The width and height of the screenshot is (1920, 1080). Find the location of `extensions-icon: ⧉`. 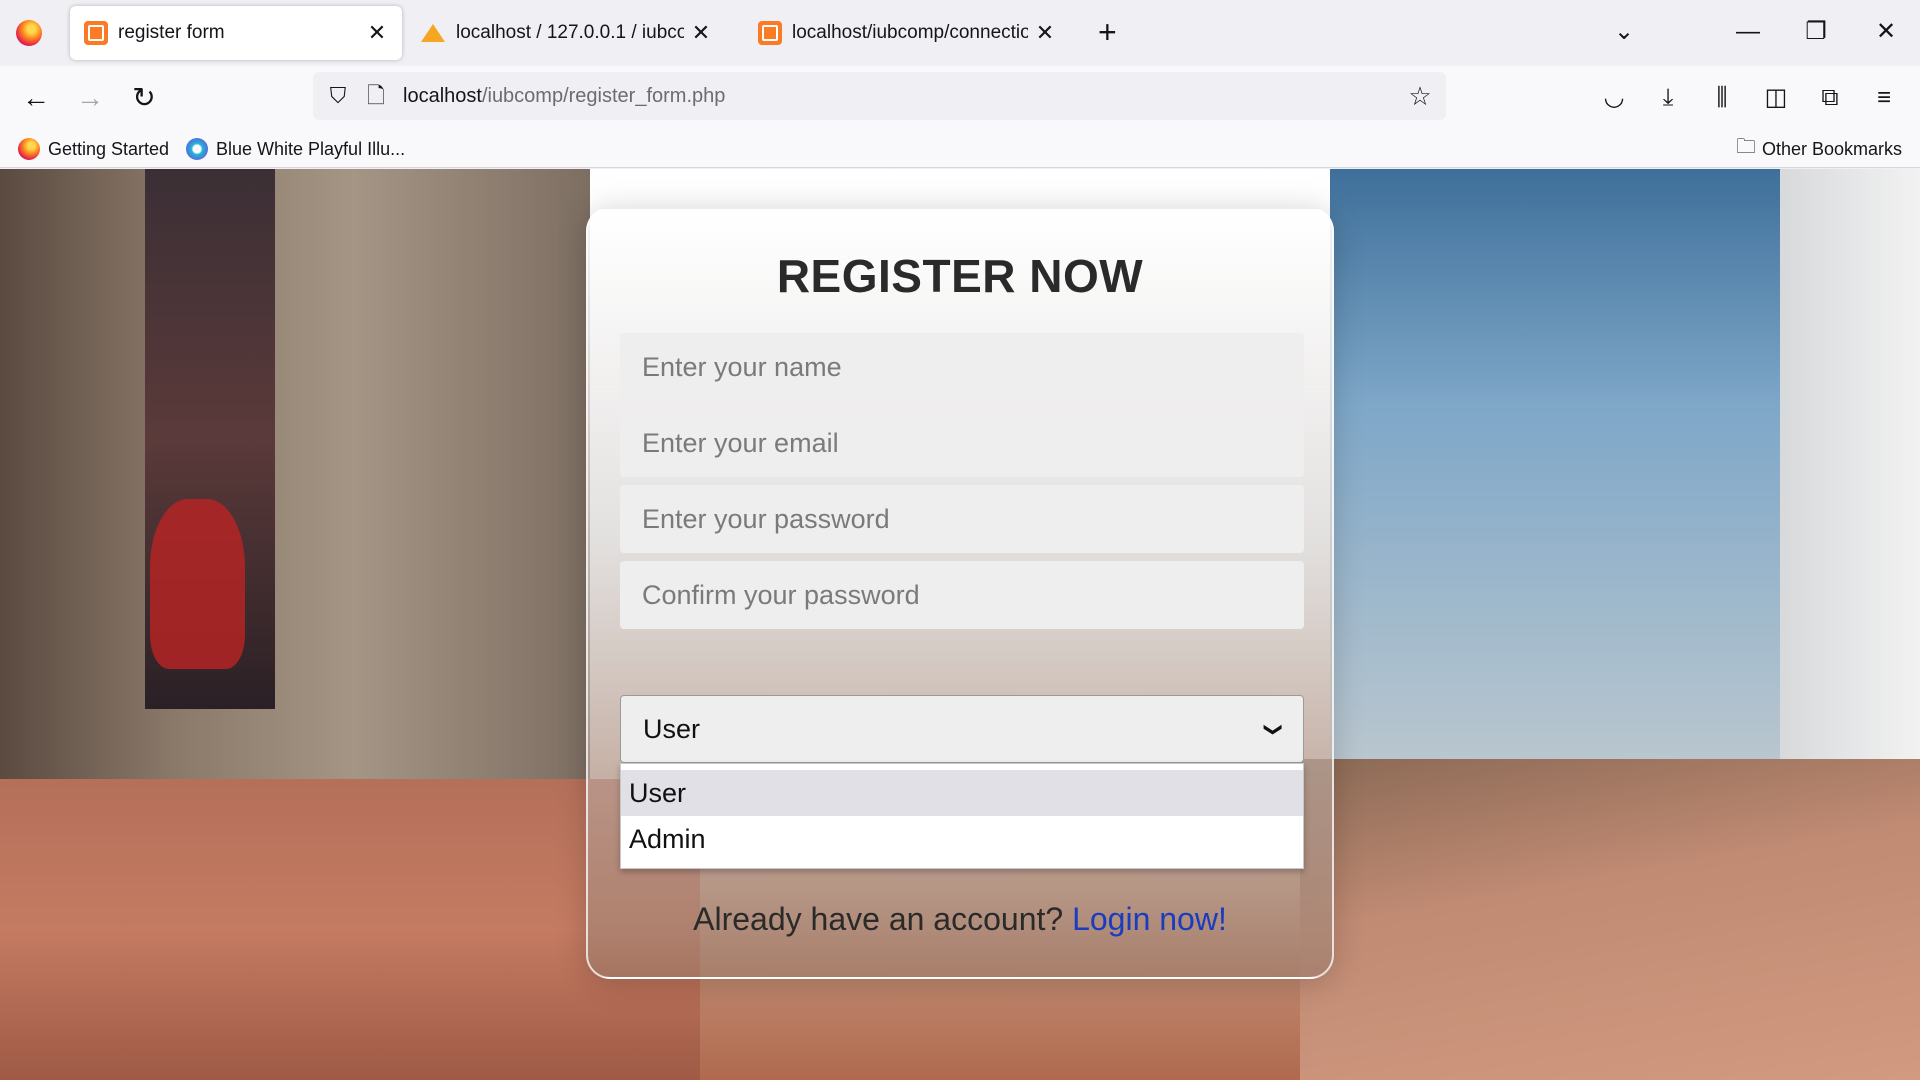

extensions-icon: ⧉ is located at coordinates (1830, 98).